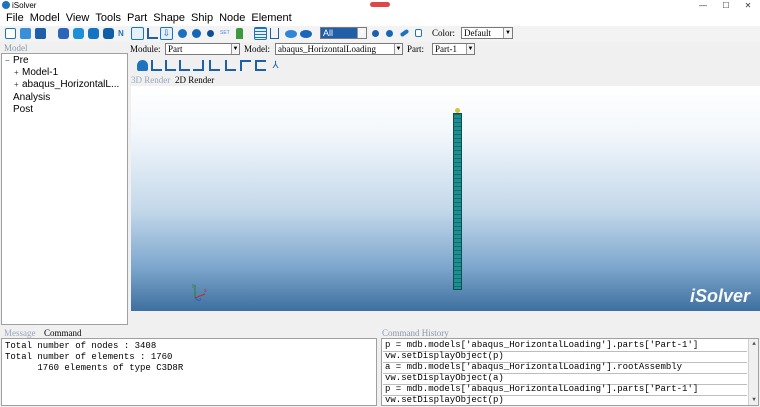 The height and width of the screenshot is (407, 760). What do you see at coordinates (214, 65) in the screenshot?
I see `axis-zx-icon` at bounding box center [214, 65].